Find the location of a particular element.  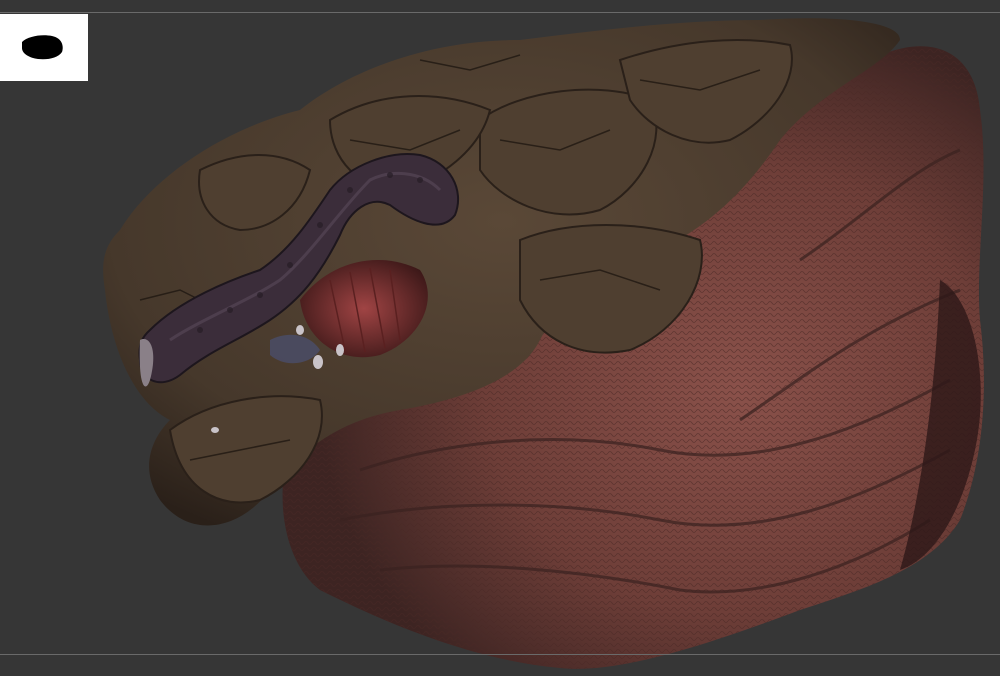

silhouette-thumbnail-icon is located at coordinates (42, 47).